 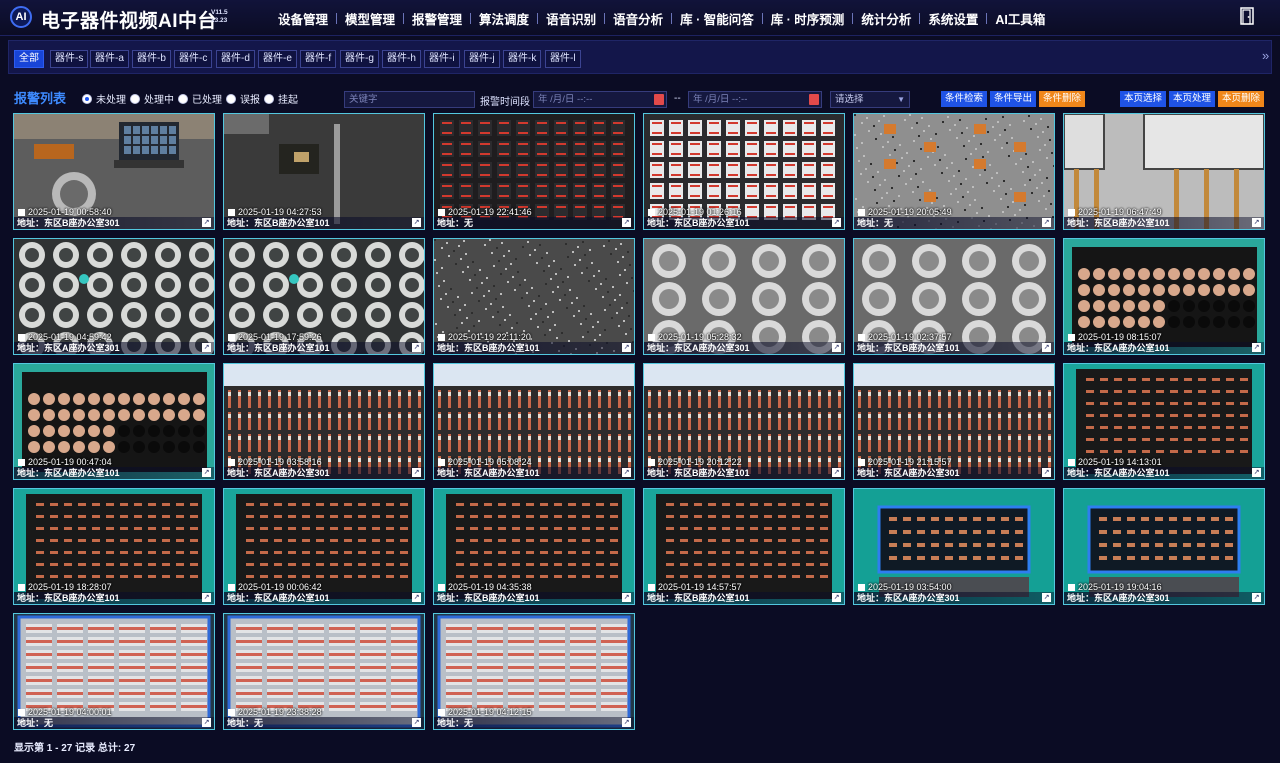 I want to click on search-button: 条件检索, so click(x=964, y=99).